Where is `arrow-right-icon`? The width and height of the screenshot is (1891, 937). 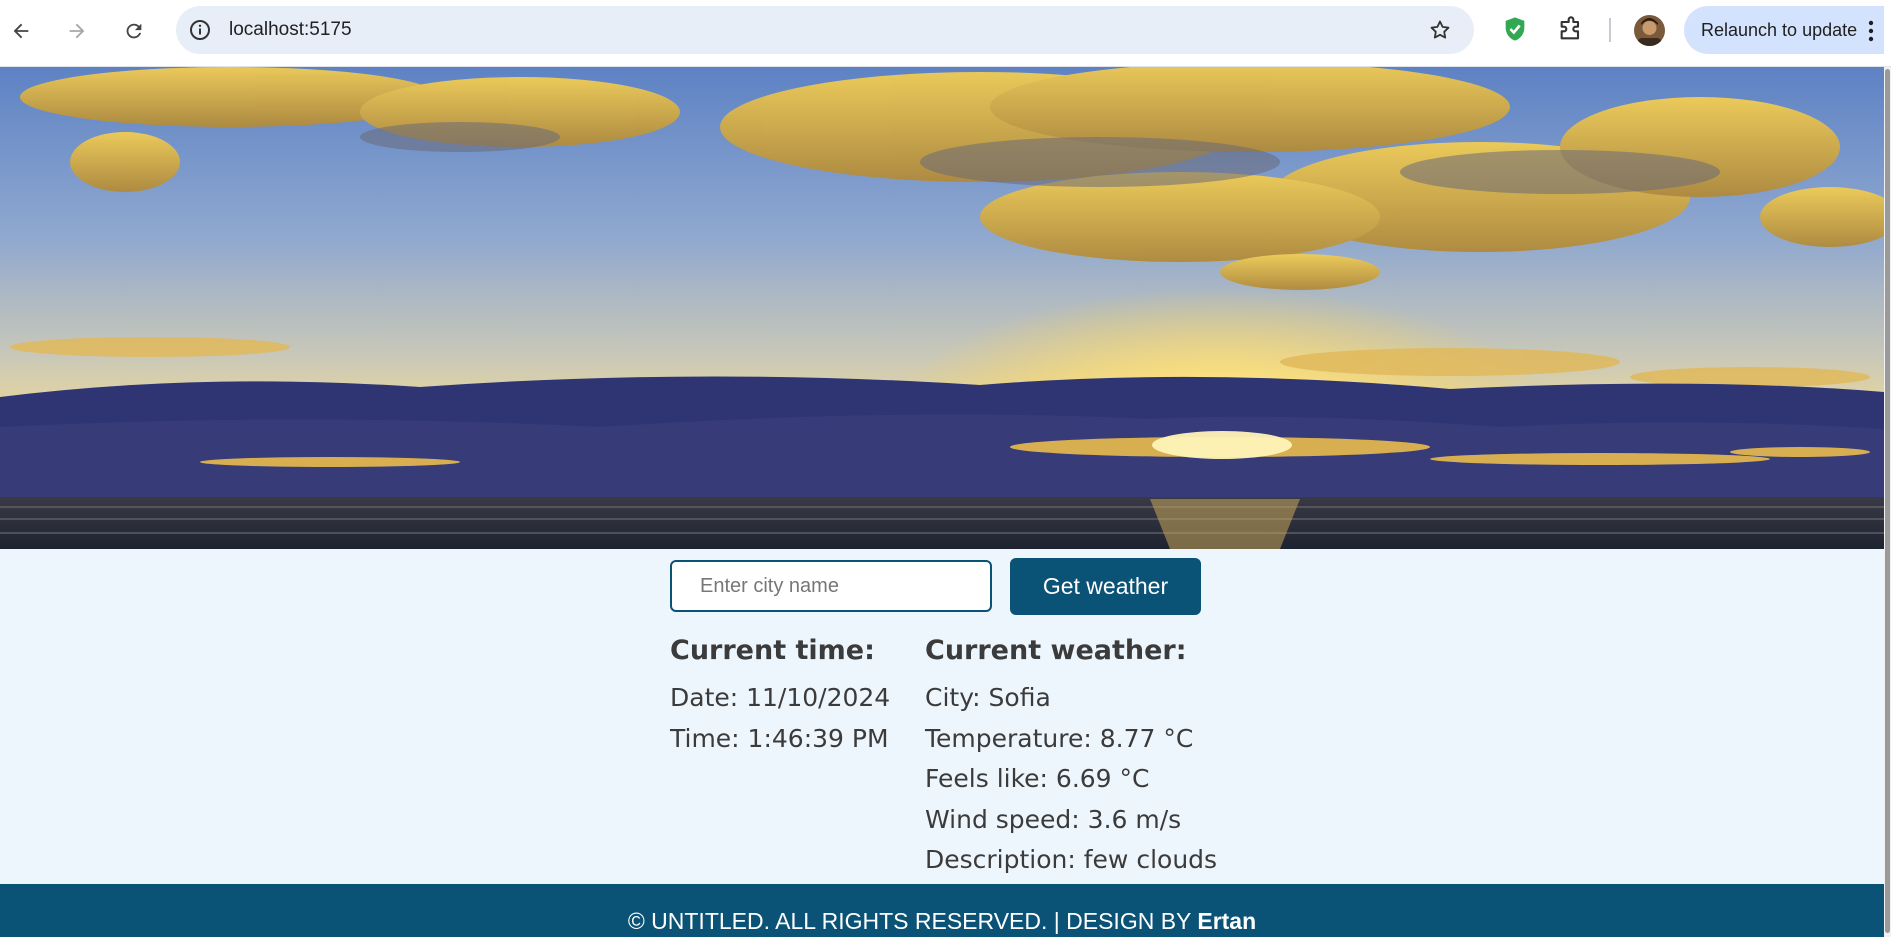
arrow-right-icon is located at coordinates (77, 31).